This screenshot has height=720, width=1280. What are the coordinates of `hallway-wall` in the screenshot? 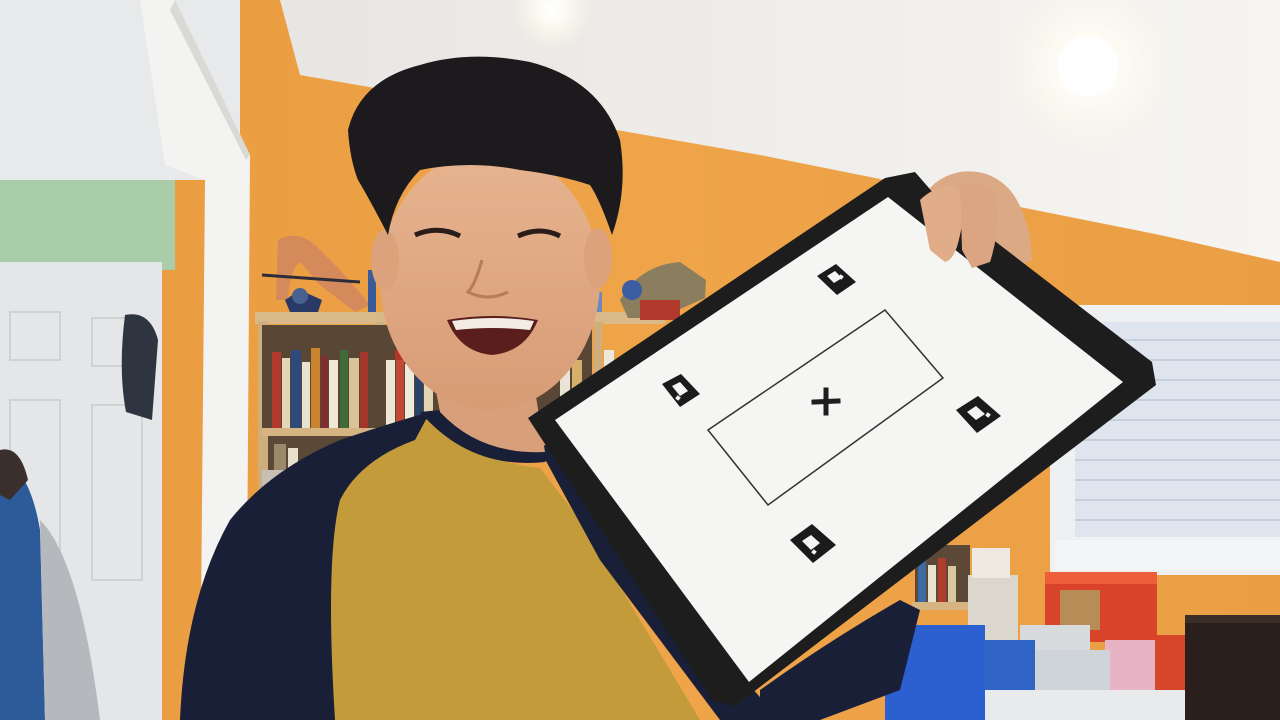 It's located at (87, 225).